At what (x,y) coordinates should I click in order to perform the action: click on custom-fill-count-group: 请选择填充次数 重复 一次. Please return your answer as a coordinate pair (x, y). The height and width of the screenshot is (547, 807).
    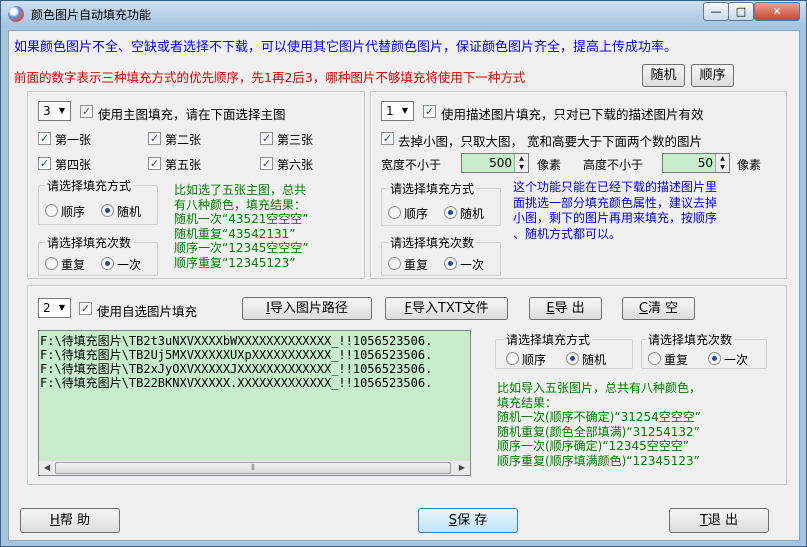
    Looking at the image, I should click on (704, 350).